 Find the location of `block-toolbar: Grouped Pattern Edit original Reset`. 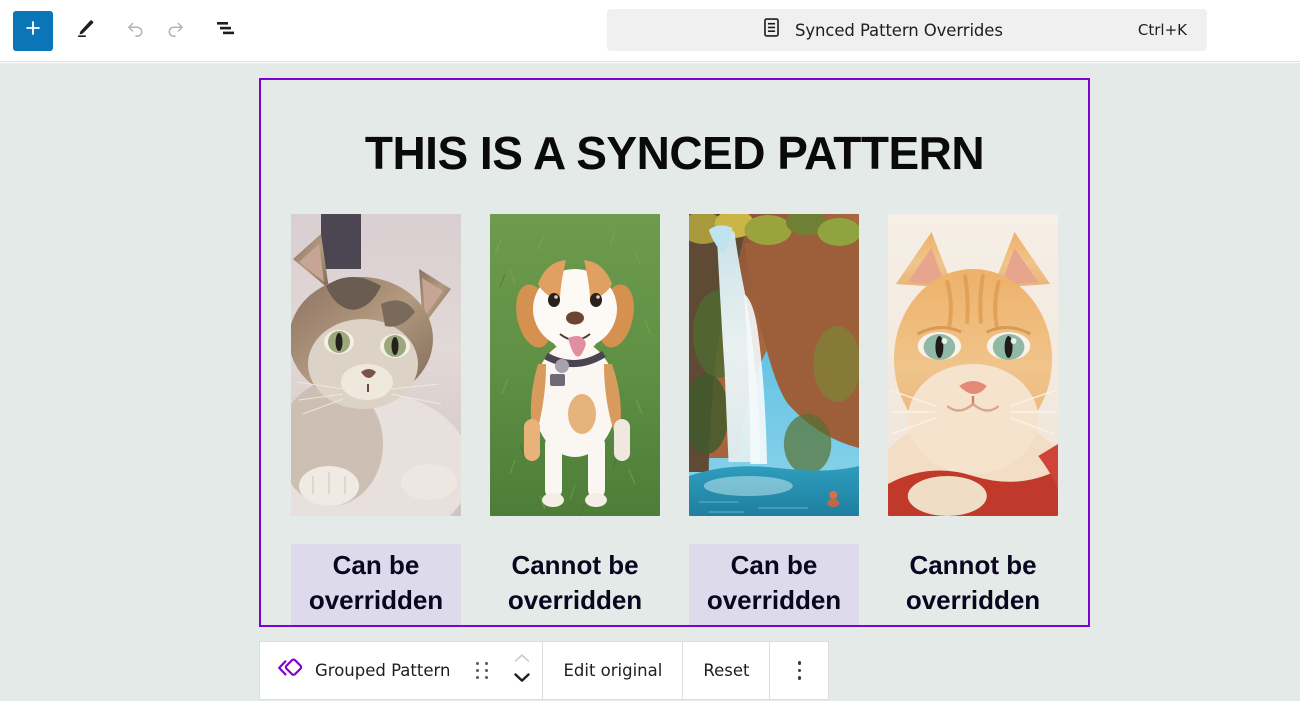

block-toolbar: Grouped Pattern Edit original Reset is located at coordinates (544, 670).